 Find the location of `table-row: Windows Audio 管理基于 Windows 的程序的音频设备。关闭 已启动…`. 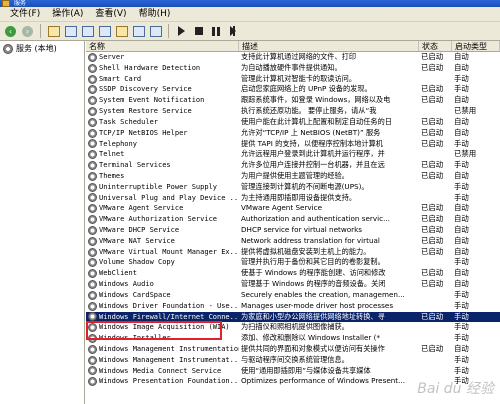

table-row: Windows Audio 管理基于 Windows 的程序的音频设备。关闭 已启动… is located at coordinates (293, 284).